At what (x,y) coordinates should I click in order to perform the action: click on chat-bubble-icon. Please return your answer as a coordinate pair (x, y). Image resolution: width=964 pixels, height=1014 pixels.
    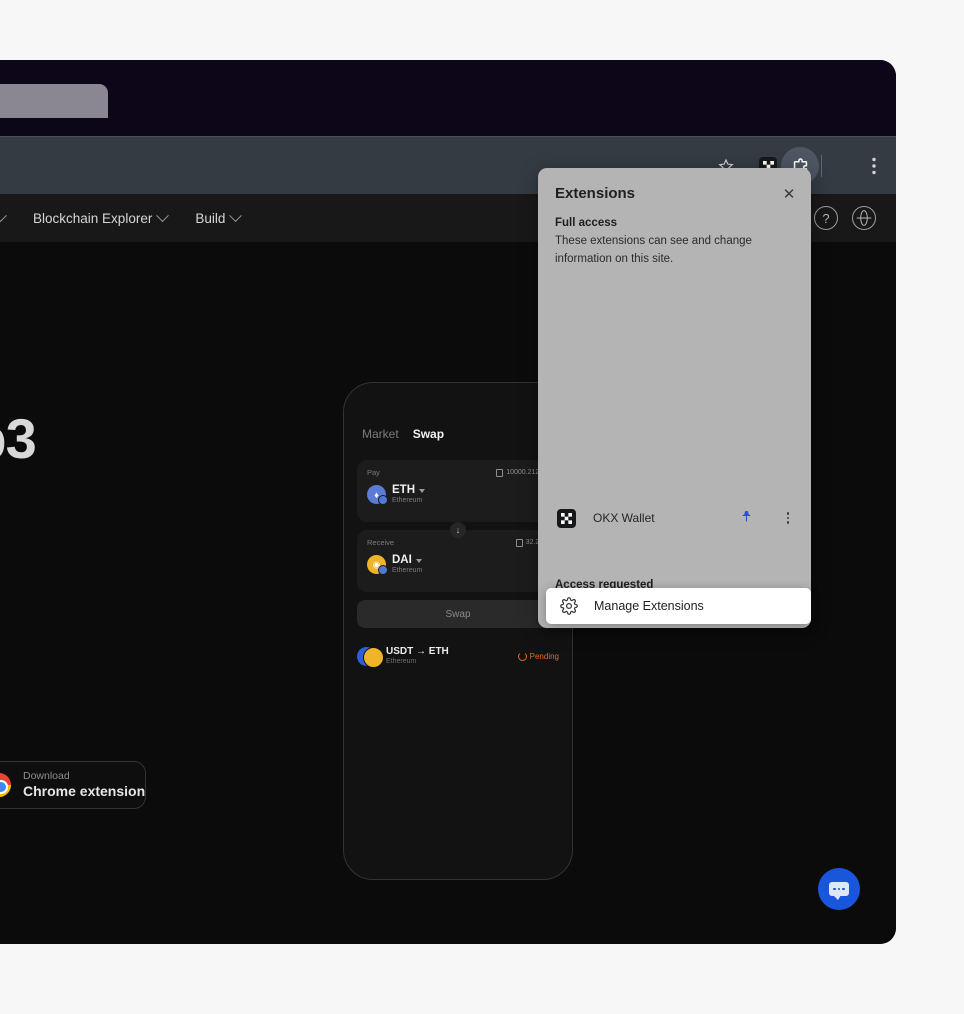
    Looking at the image, I should click on (839, 889).